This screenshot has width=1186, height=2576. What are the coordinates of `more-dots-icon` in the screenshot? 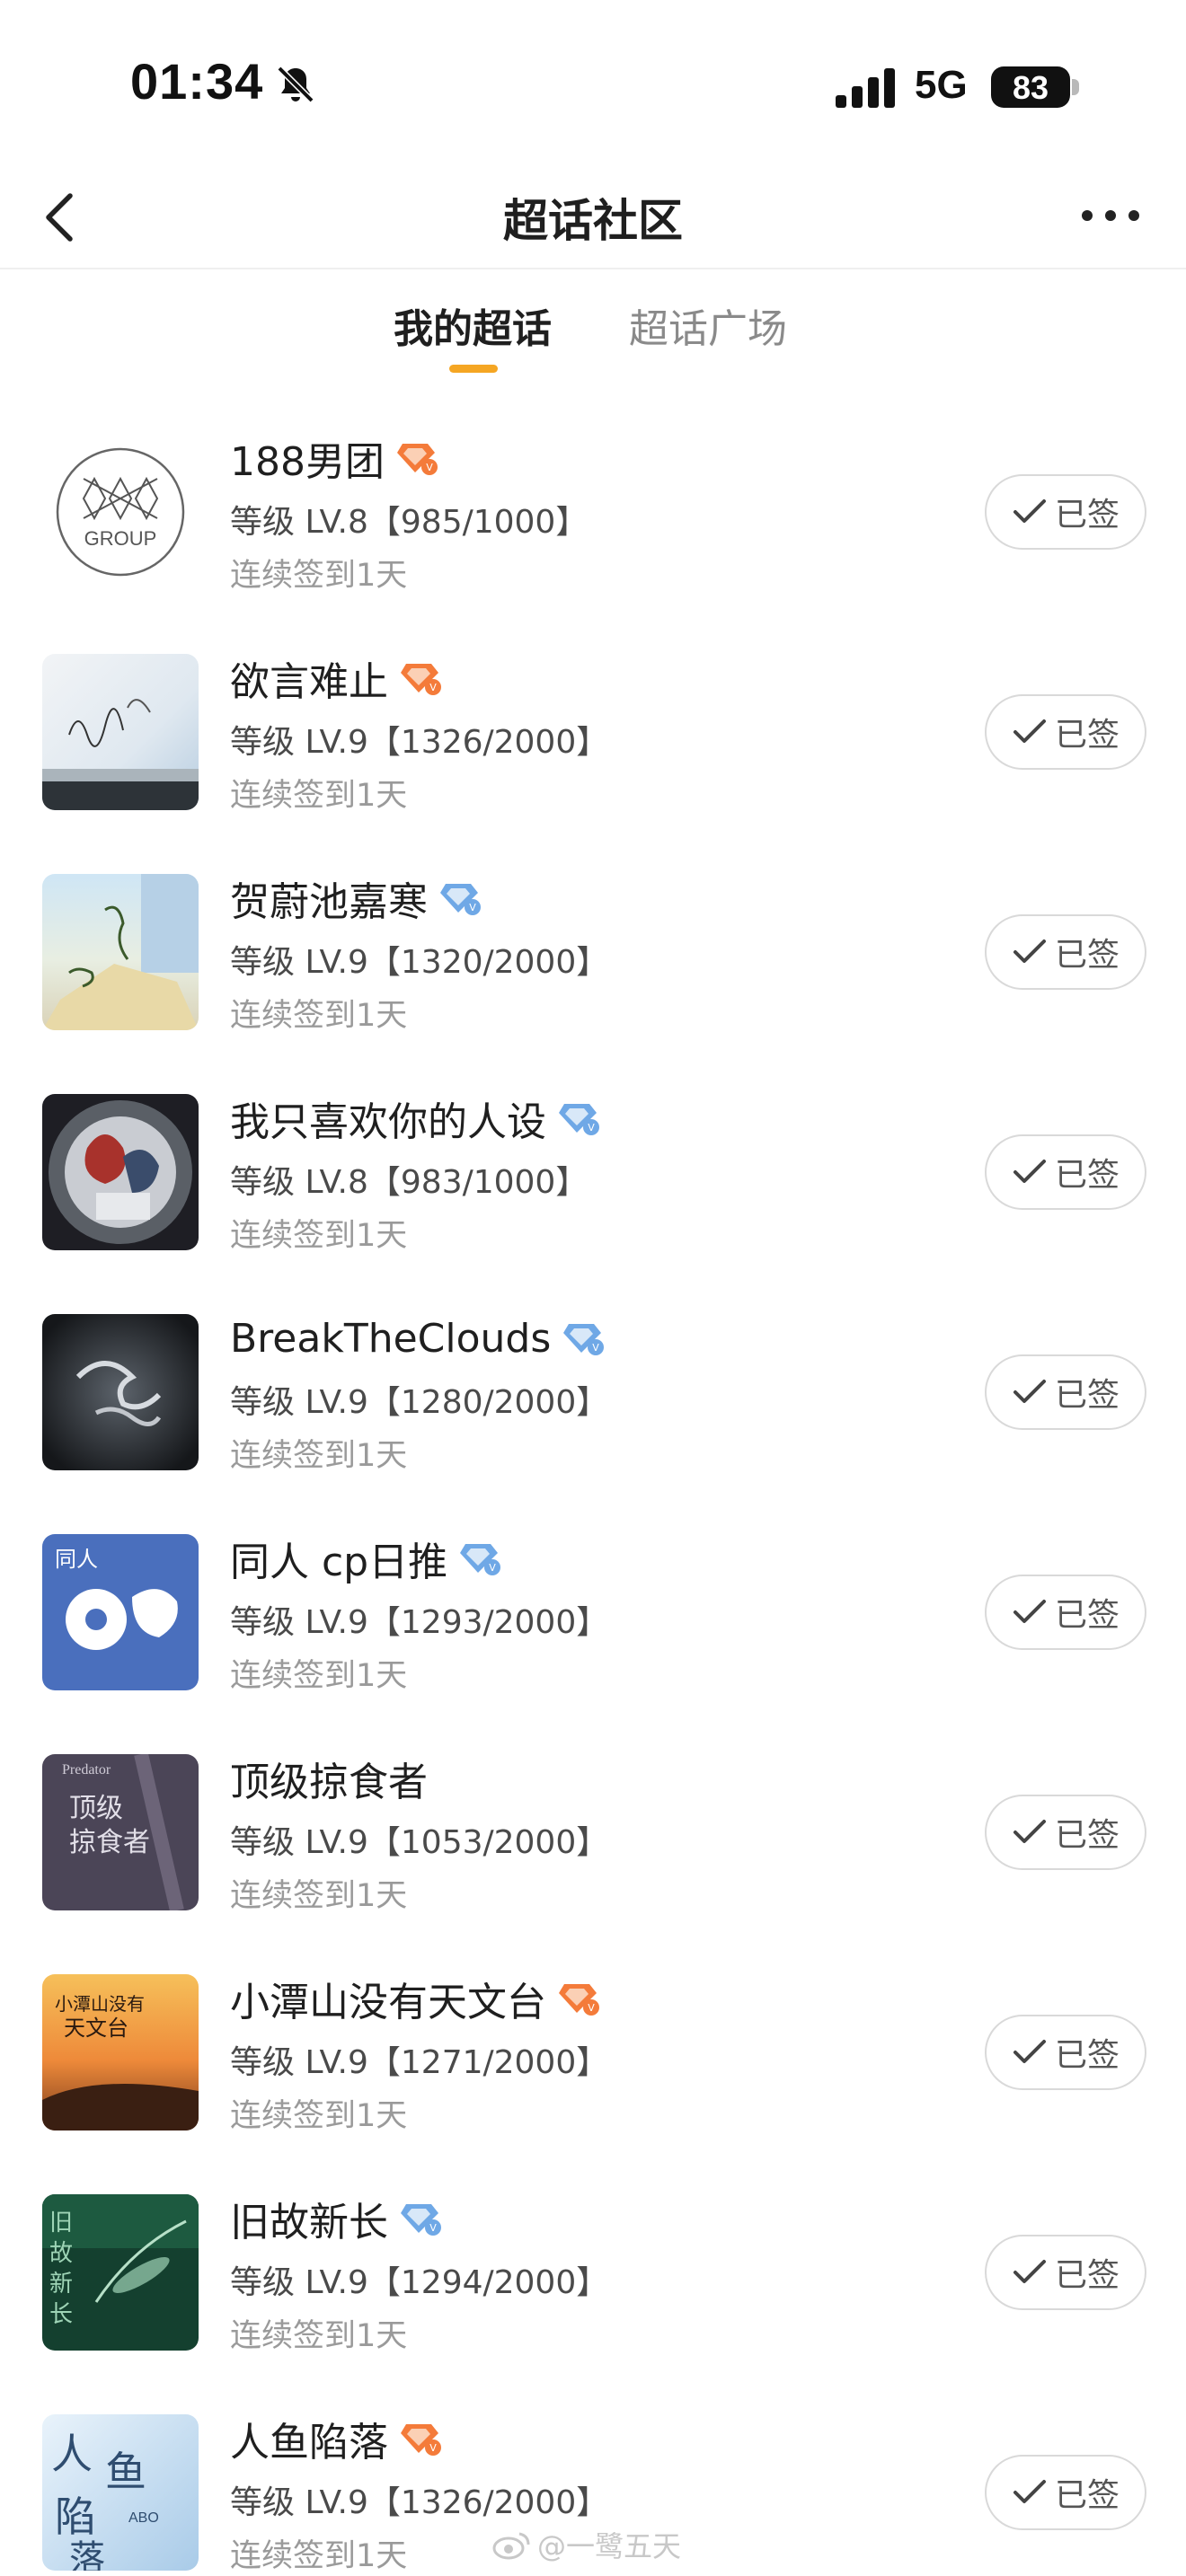 It's located at (1110, 216).